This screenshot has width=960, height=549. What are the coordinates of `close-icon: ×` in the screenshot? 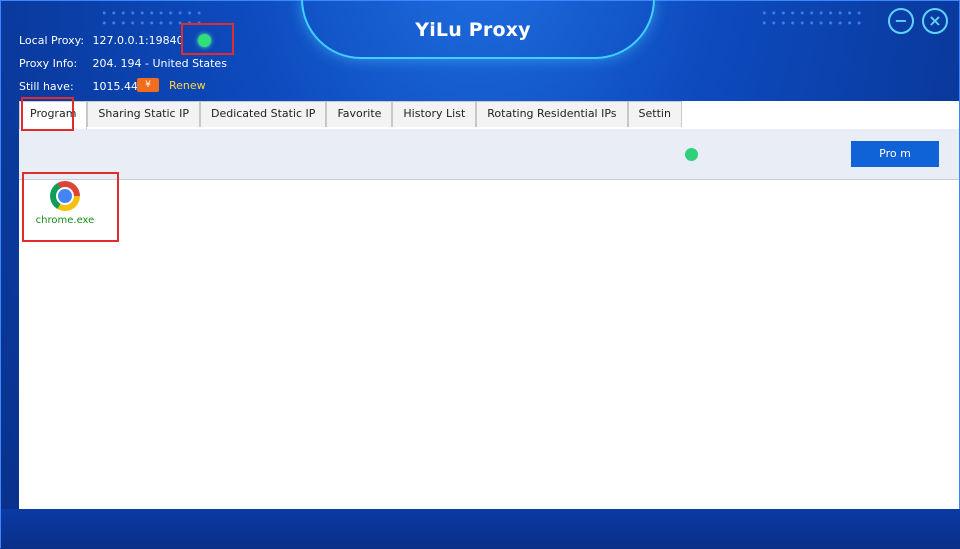 It's located at (935, 21).